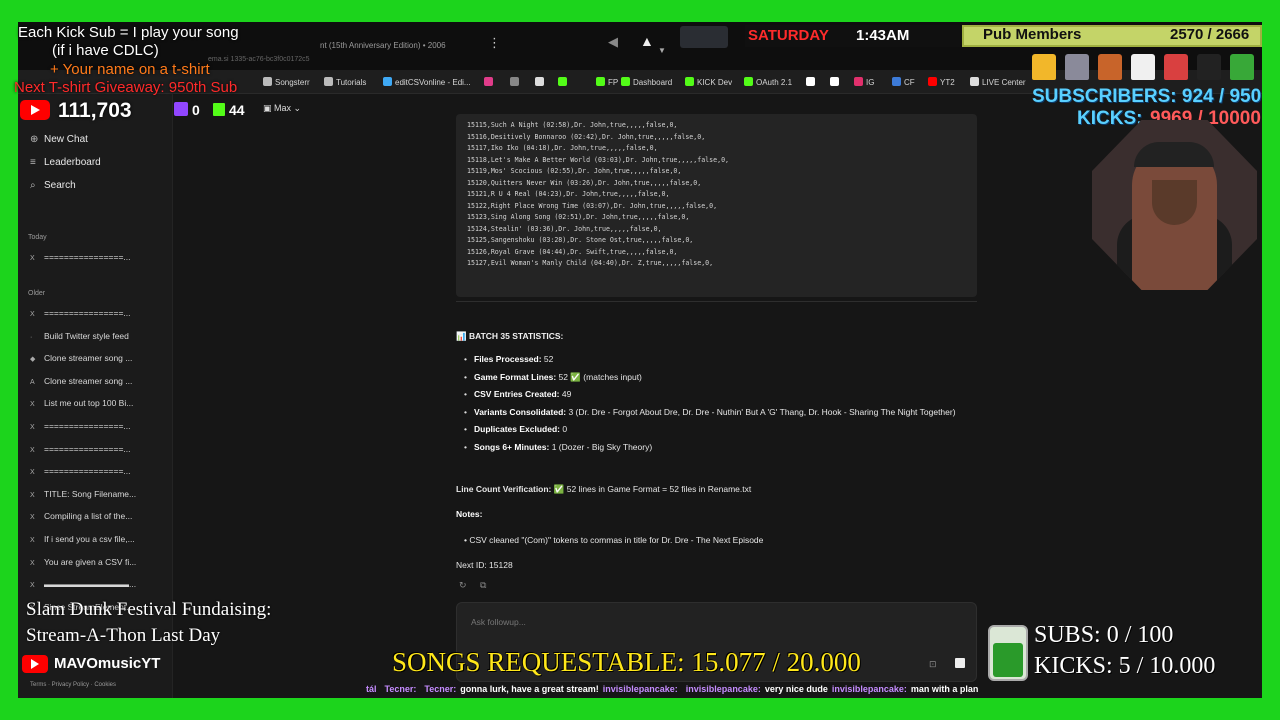  I want to click on regenerate-icon: ↻, so click(463, 585).